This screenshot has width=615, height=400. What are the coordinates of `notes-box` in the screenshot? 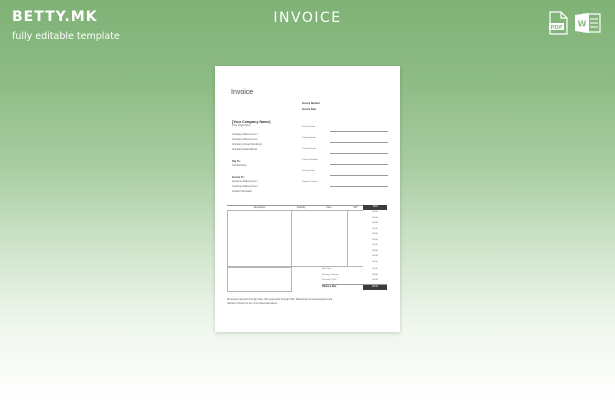 It's located at (259, 279).